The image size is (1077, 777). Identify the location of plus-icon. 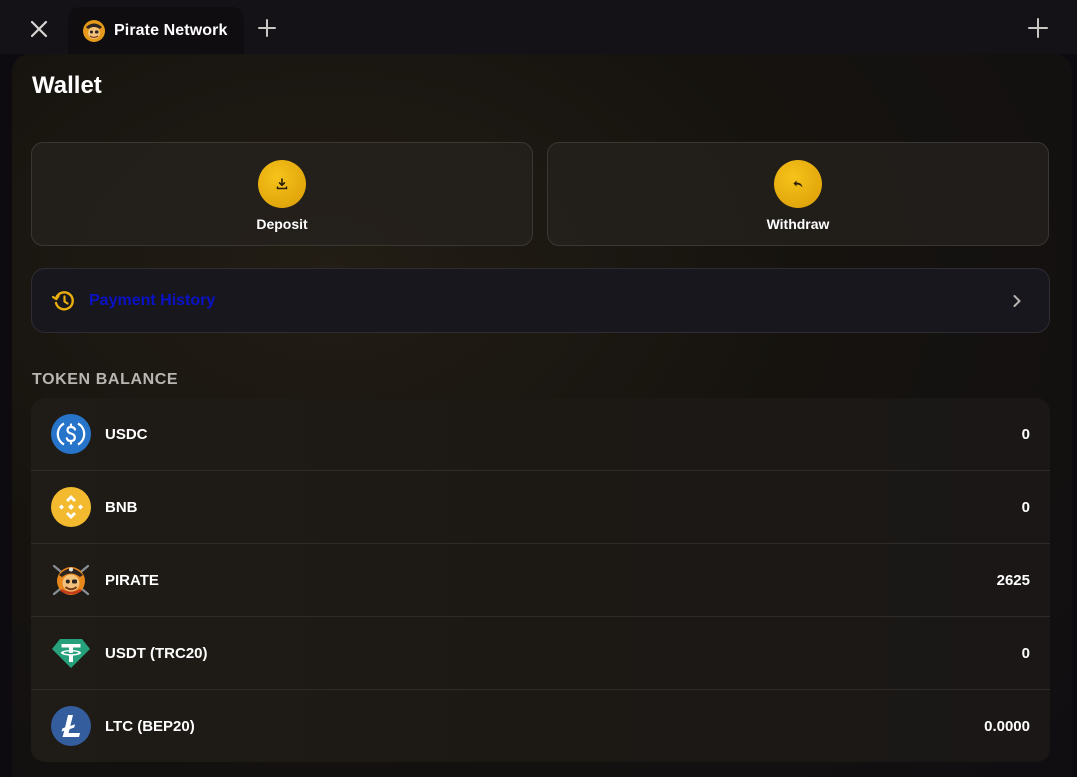
(267, 28).